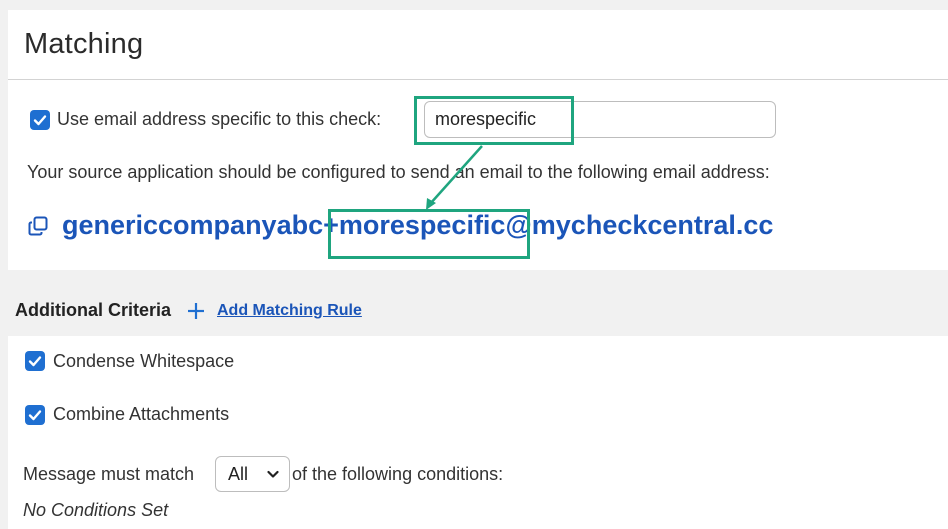 Image resolution: width=948 pixels, height=529 pixels. I want to click on combine-attachments-label: Combine Attachments, so click(141, 414).